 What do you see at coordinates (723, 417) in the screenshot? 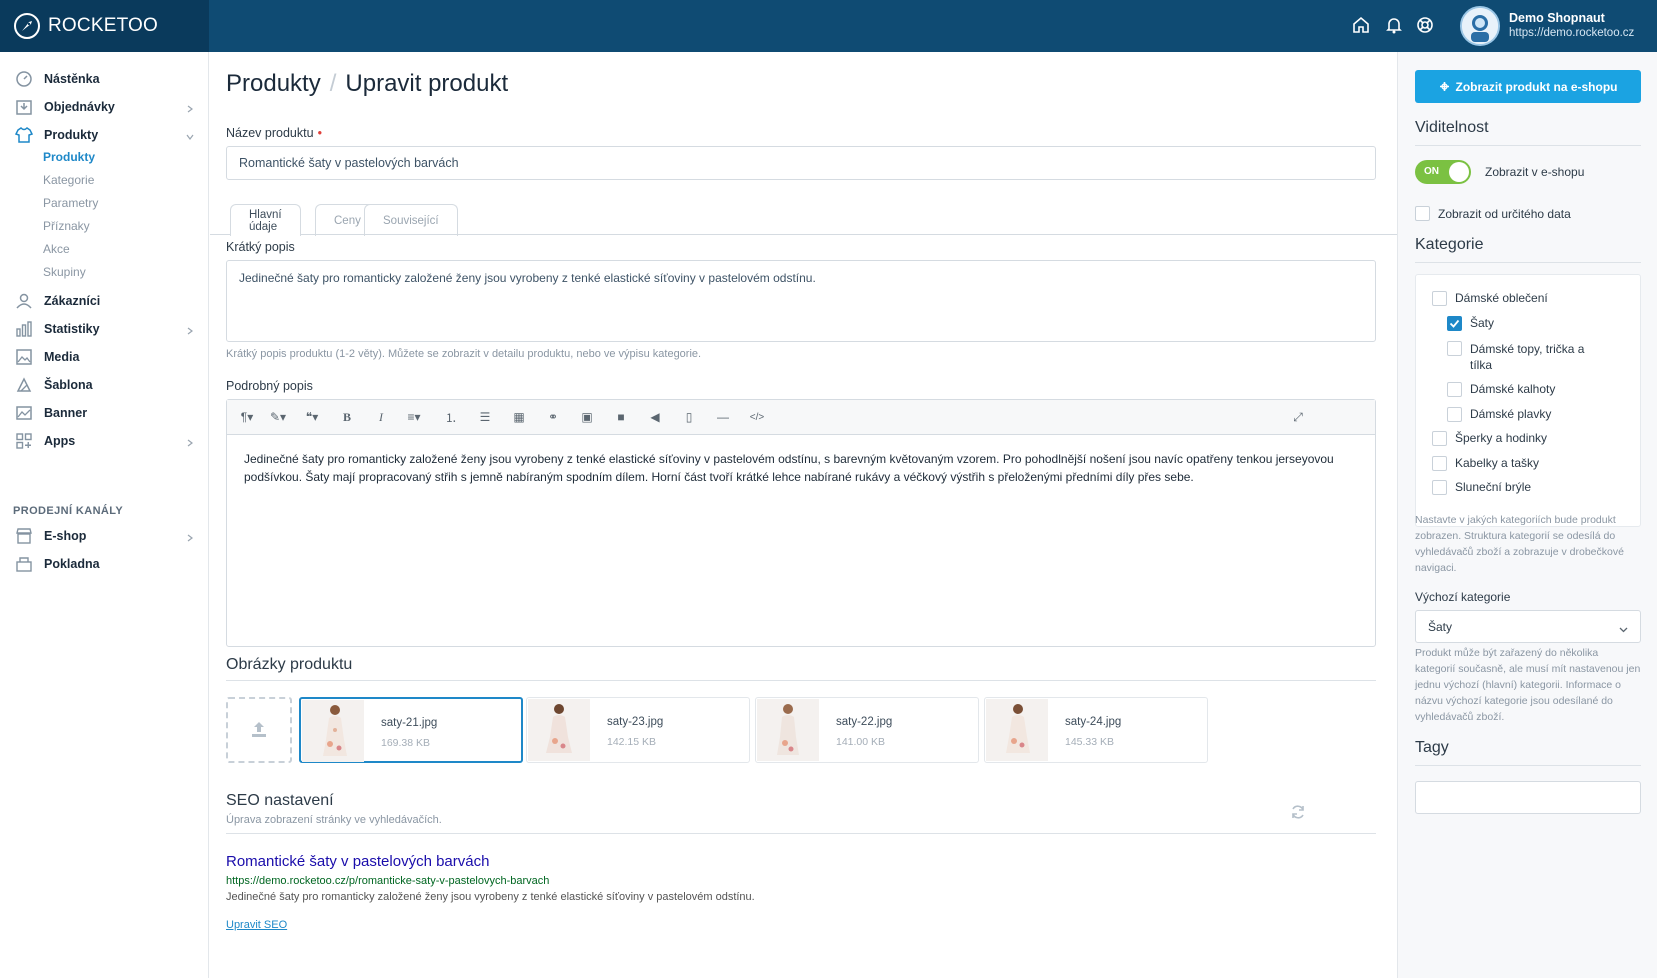
I see `horizontal-rule-icon: —` at bounding box center [723, 417].